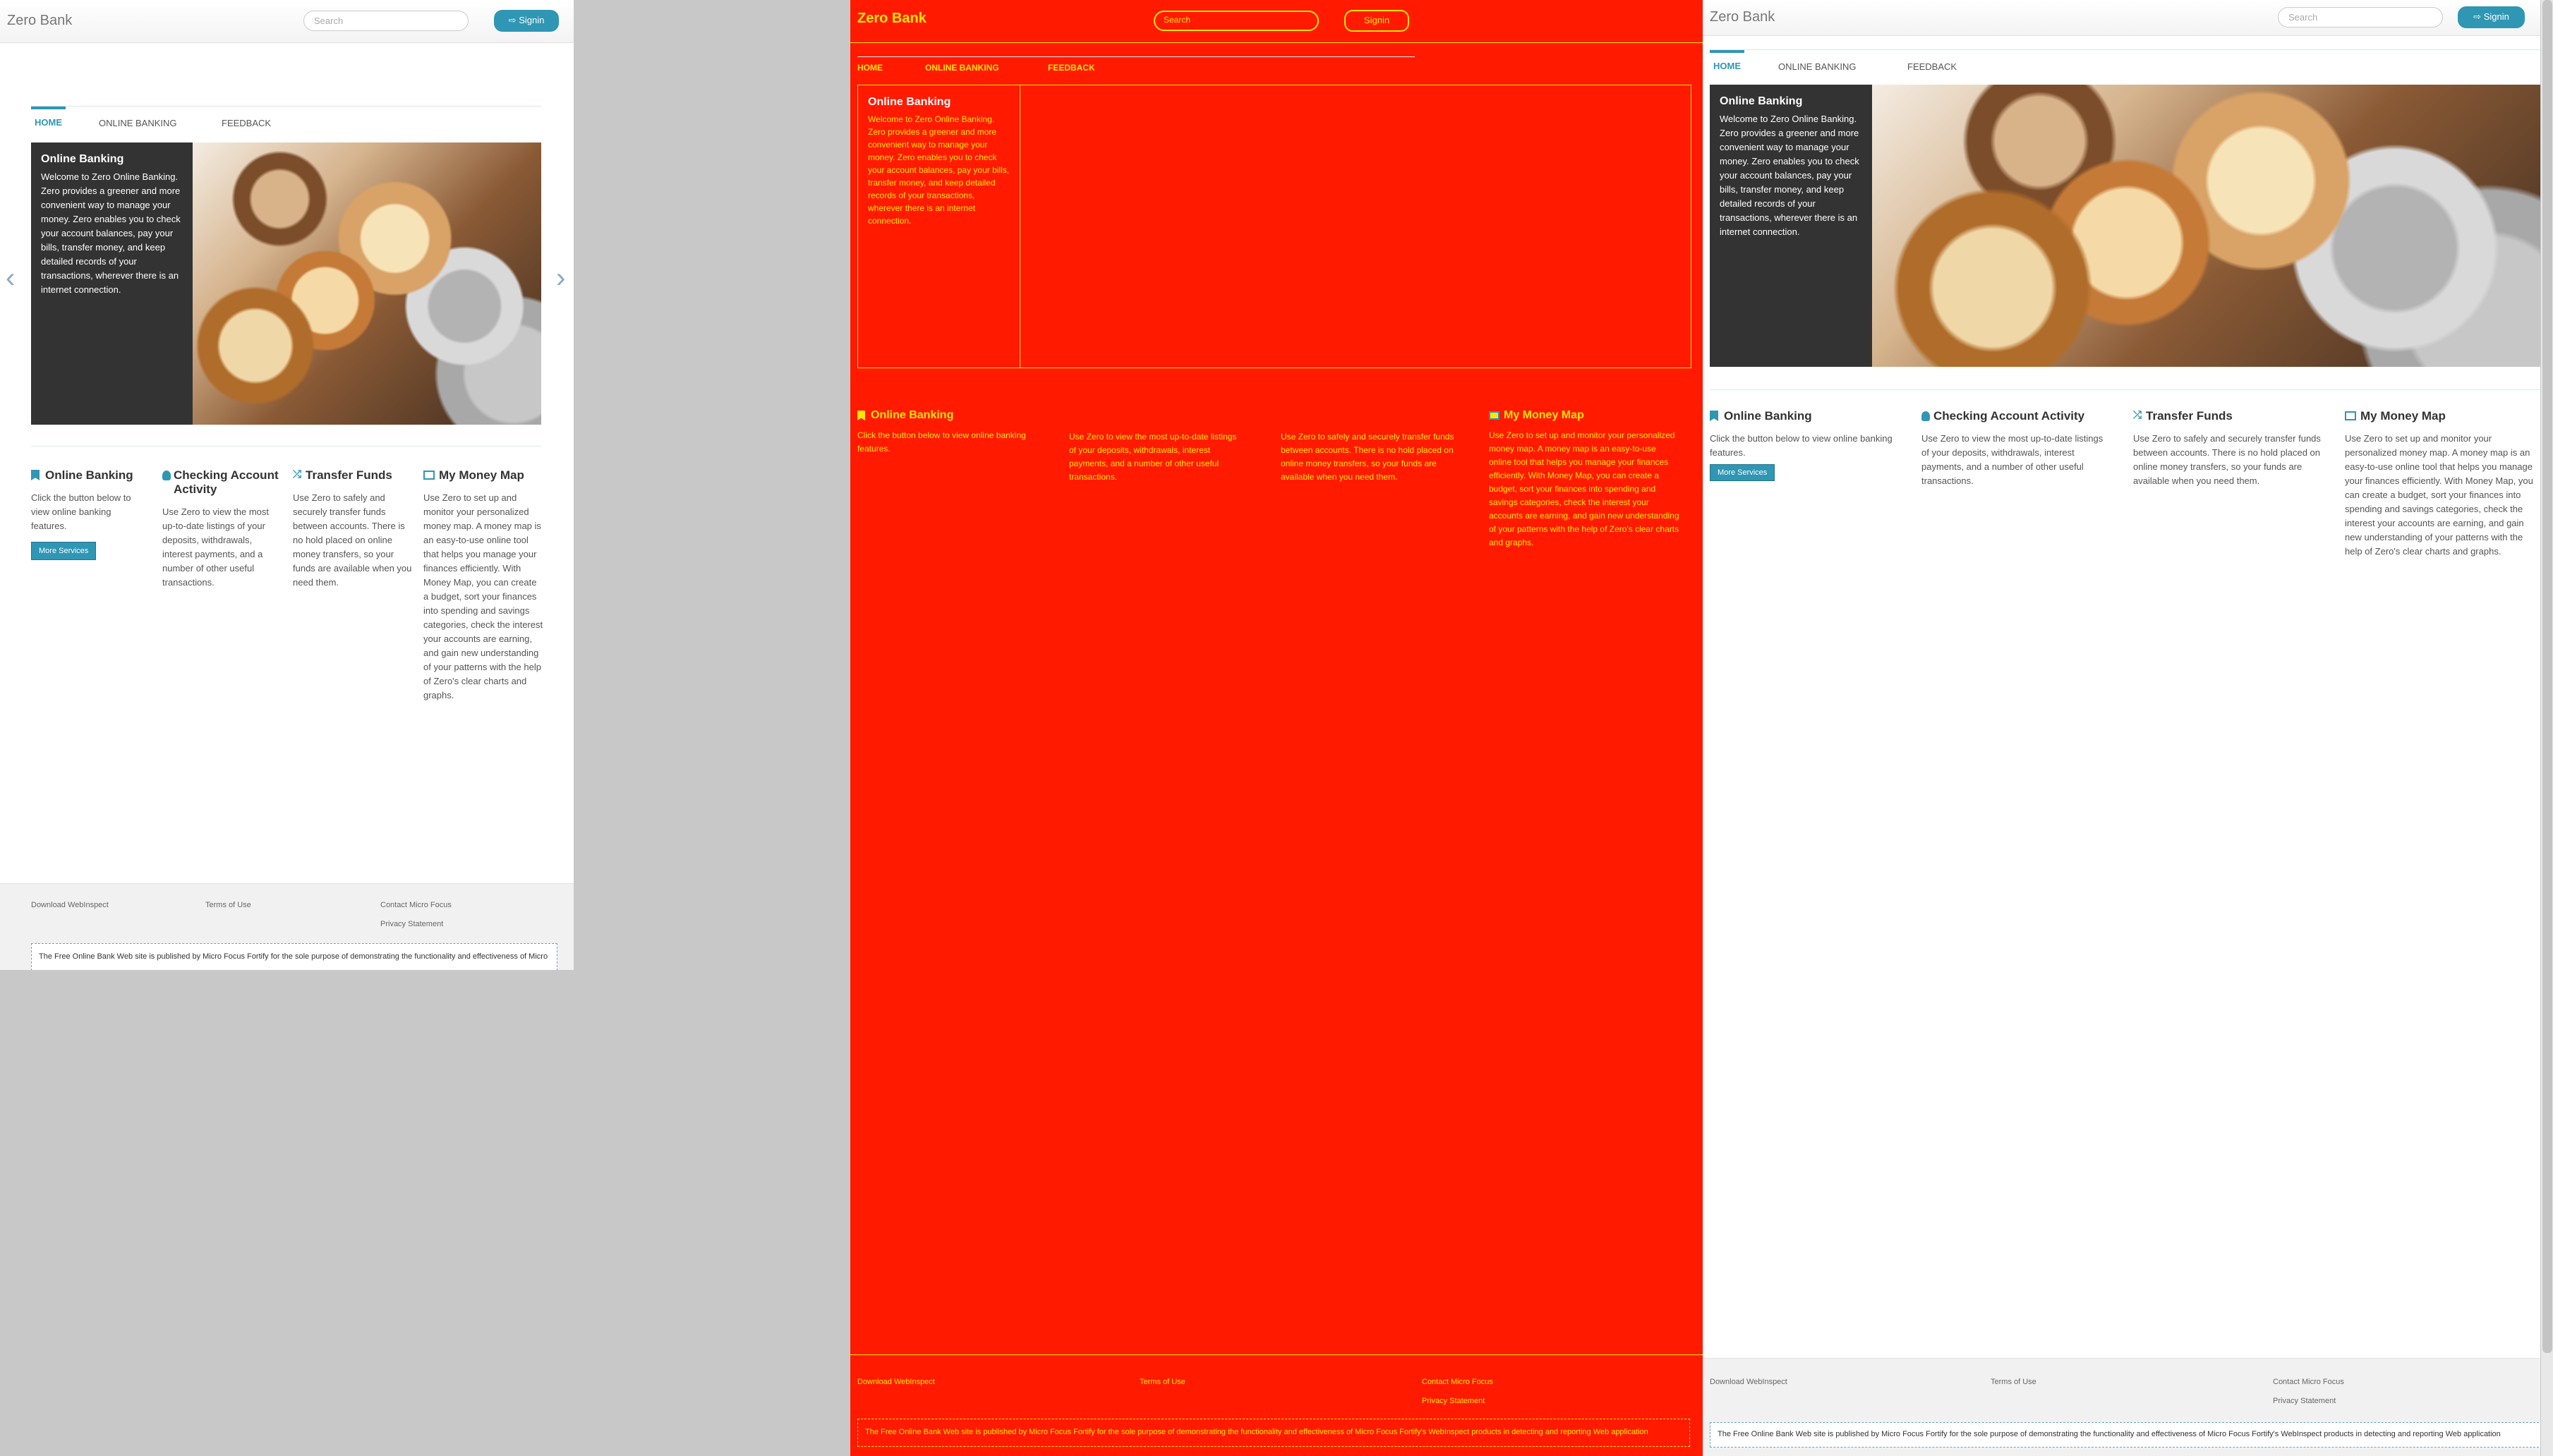 Image resolution: width=2553 pixels, height=1456 pixels. I want to click on coins-image, so click(367, 284).